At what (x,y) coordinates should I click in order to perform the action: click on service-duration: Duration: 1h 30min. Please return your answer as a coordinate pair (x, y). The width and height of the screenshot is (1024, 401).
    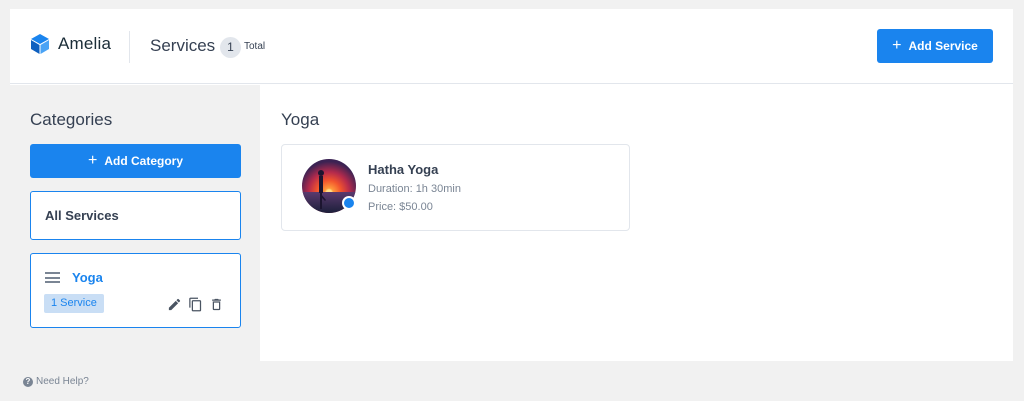
    Looking at the image, I should click on (414, 189).